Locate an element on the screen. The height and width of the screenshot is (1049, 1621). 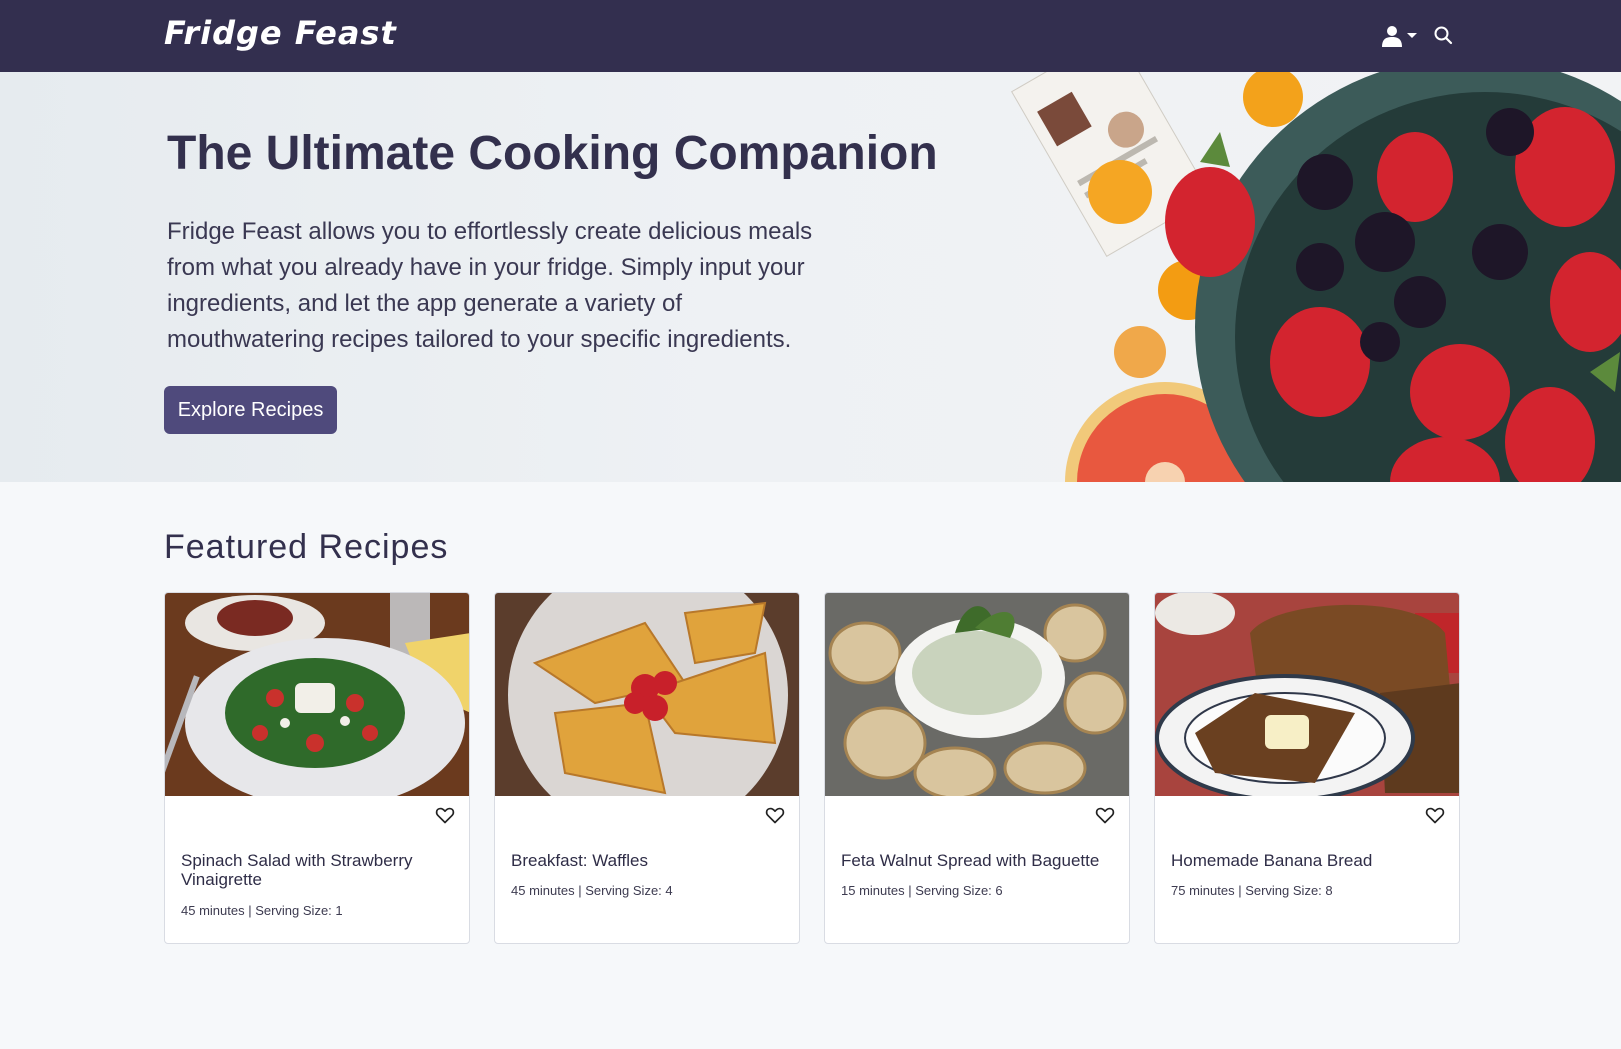
caret-down-icon is located at coordinates (1412, 35).